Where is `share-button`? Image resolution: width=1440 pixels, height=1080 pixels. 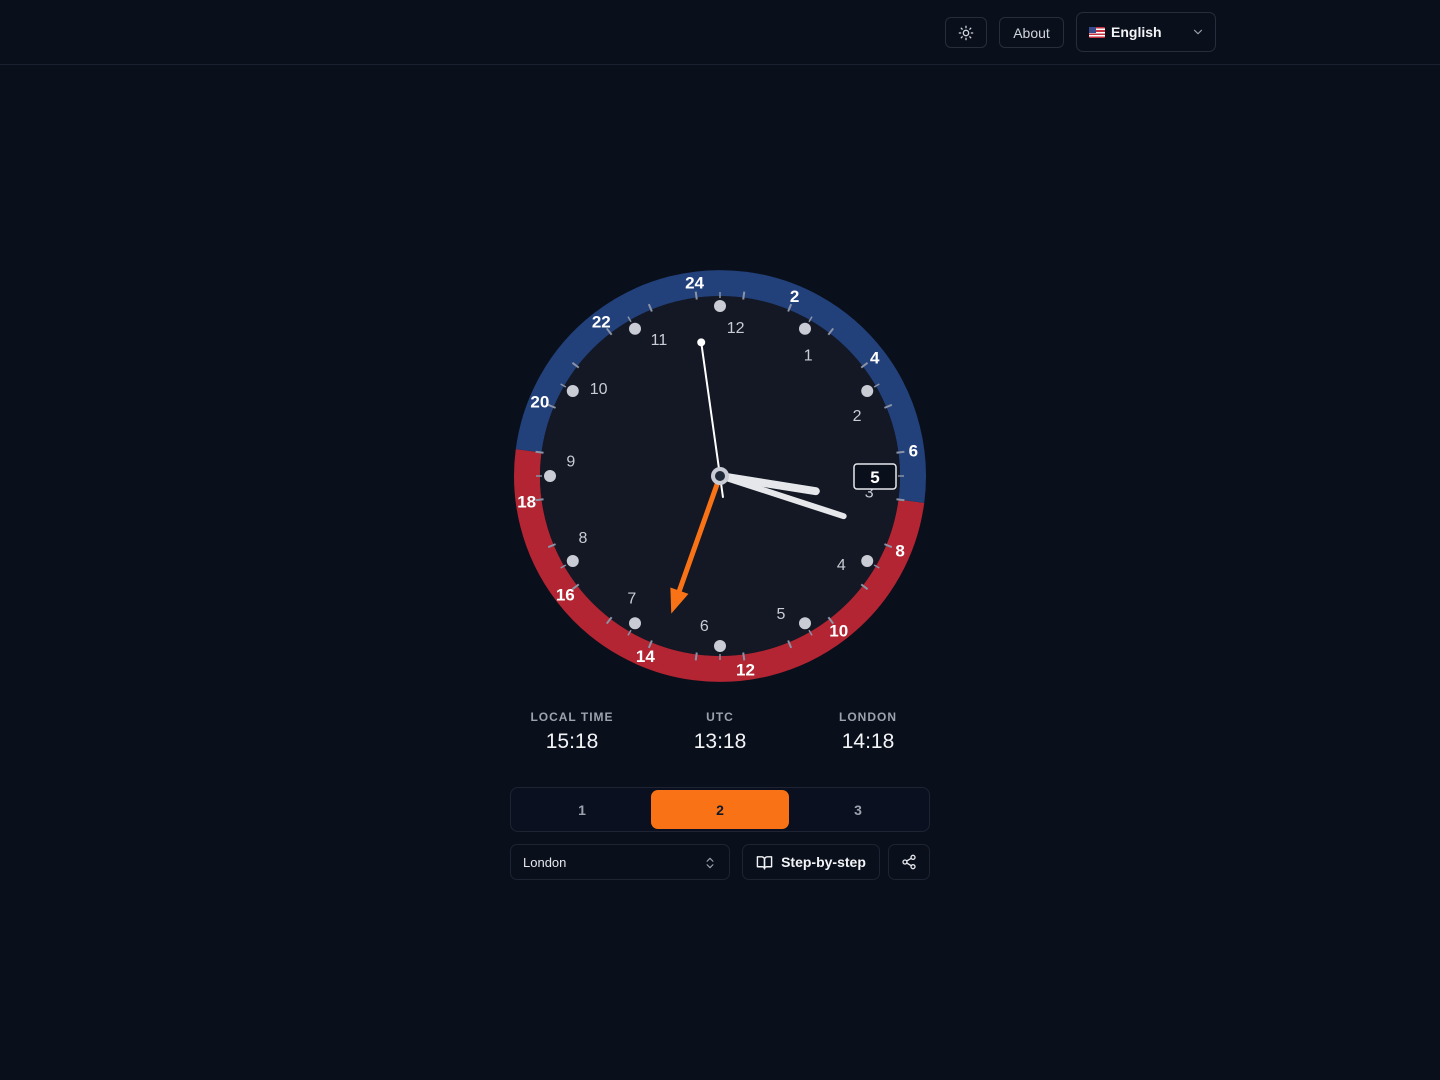
share-button is located at coordinates (909, 862).